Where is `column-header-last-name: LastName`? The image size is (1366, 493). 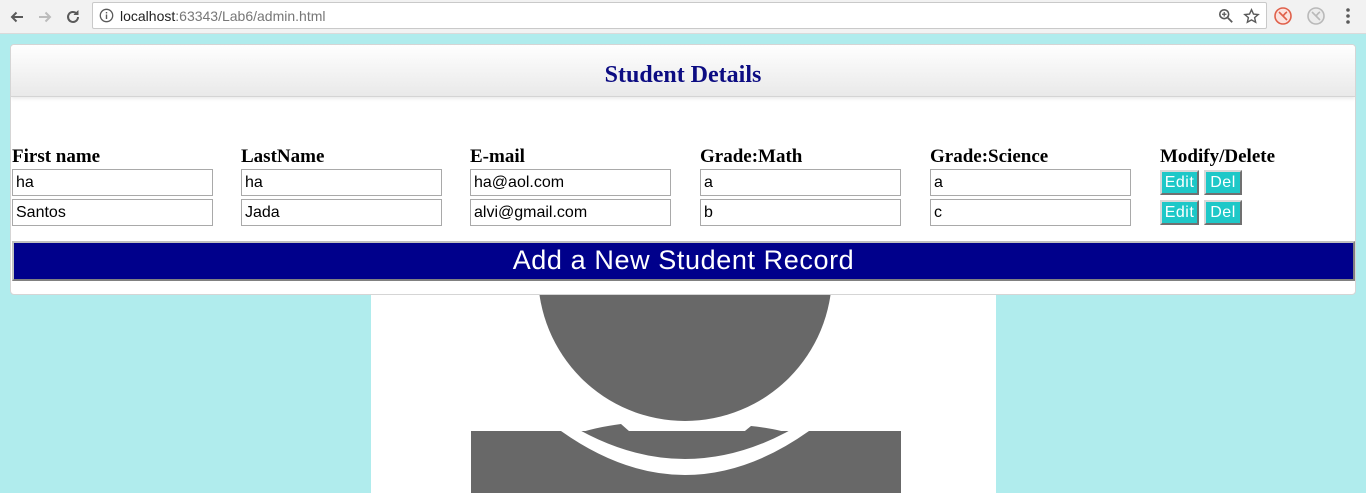
column-header-last-name: LastName is located at coordinates (283, 156).